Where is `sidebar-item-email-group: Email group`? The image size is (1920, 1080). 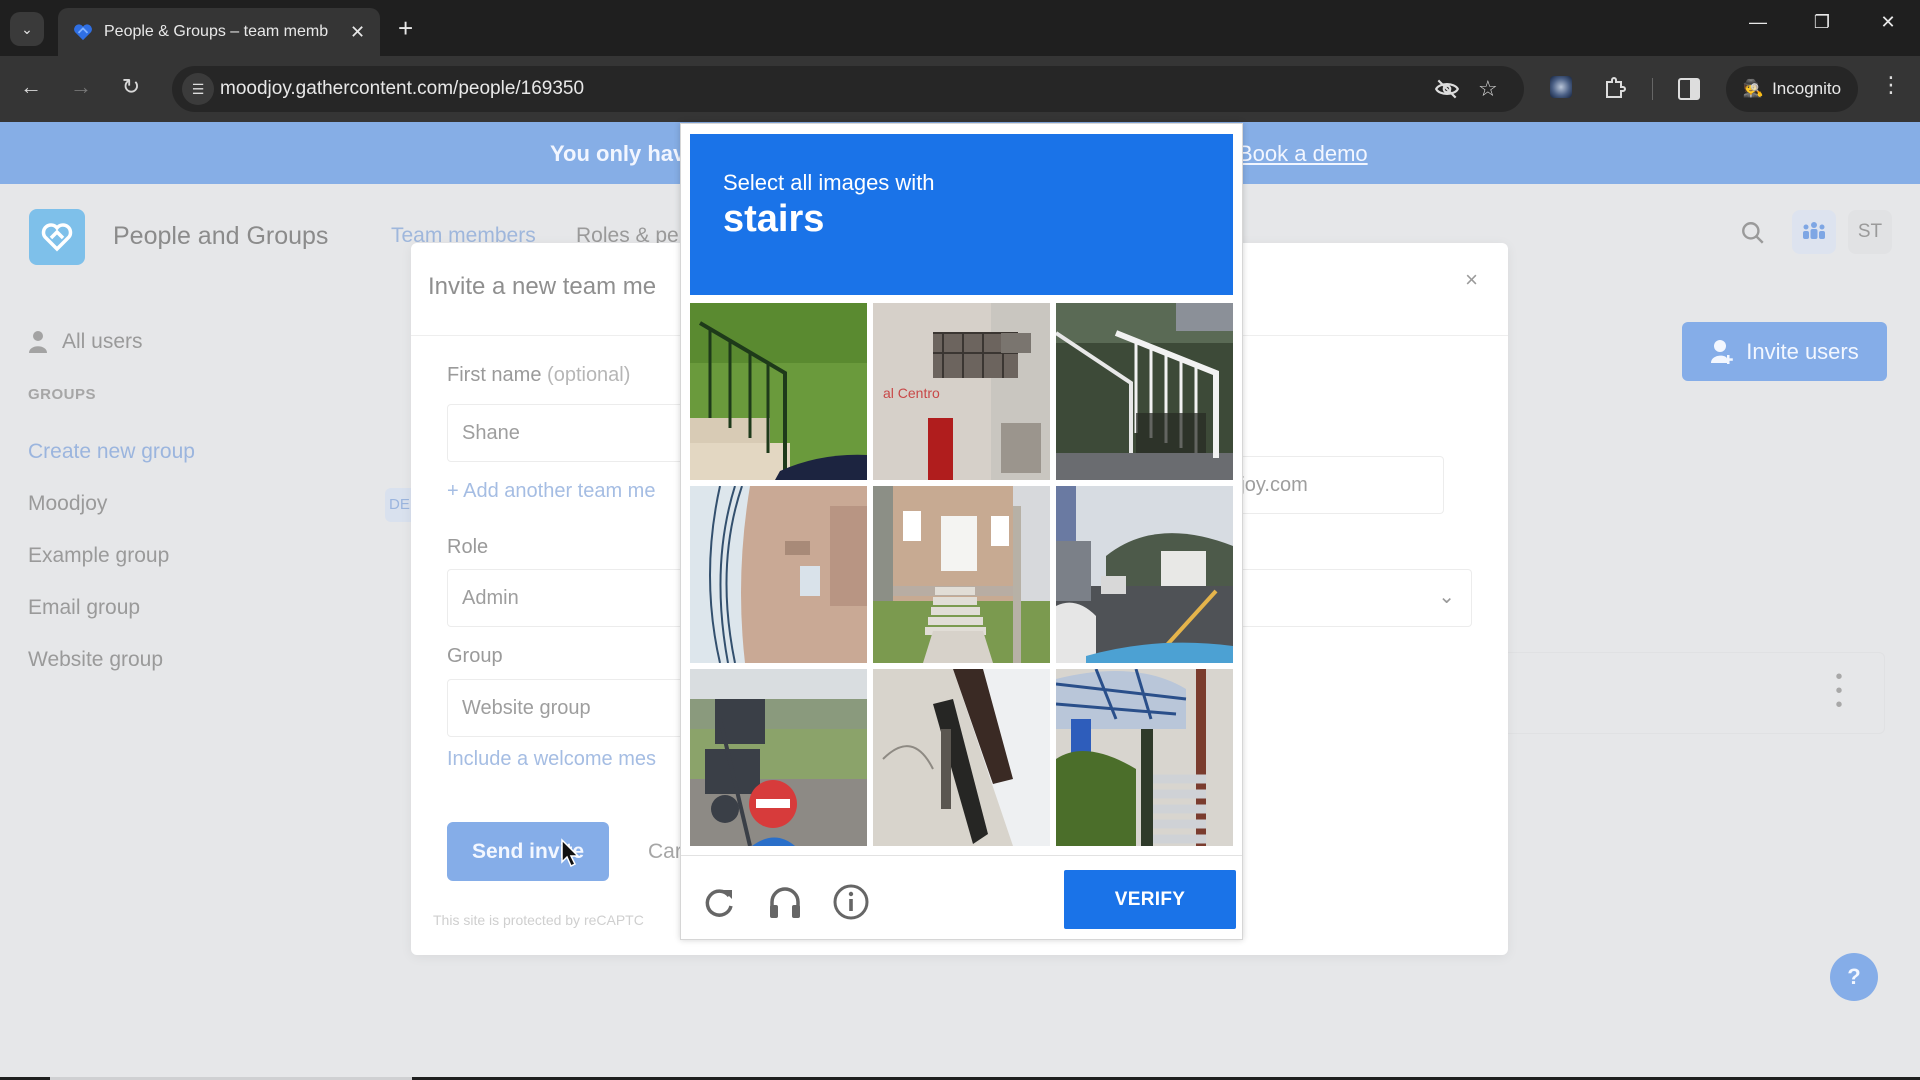 sidebar-item-email-group: Email group is located at coordinates (84, 608).